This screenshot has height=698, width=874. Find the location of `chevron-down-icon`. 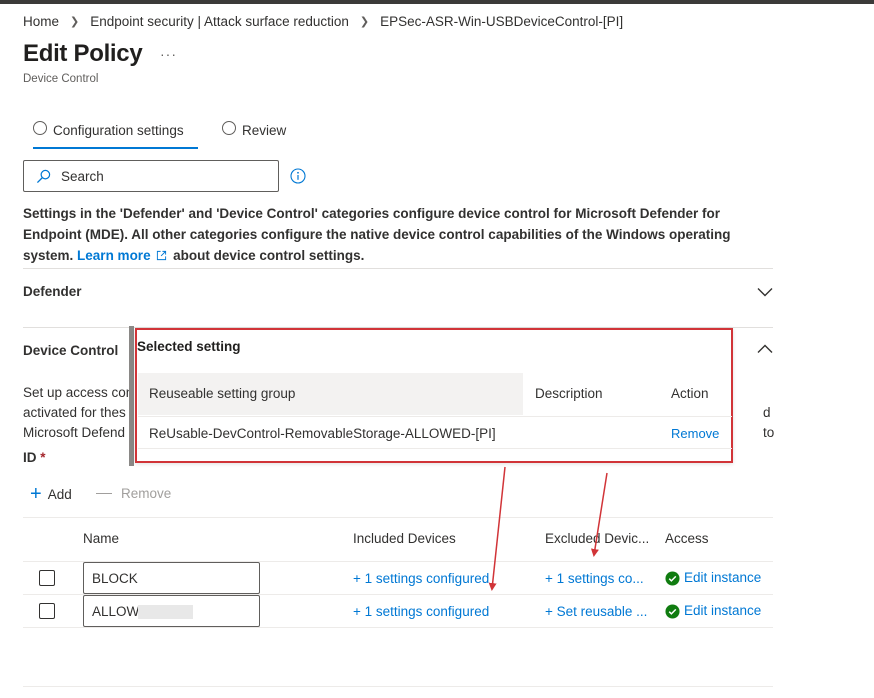

chevron-down-icon is located at coordinates (765, 292).